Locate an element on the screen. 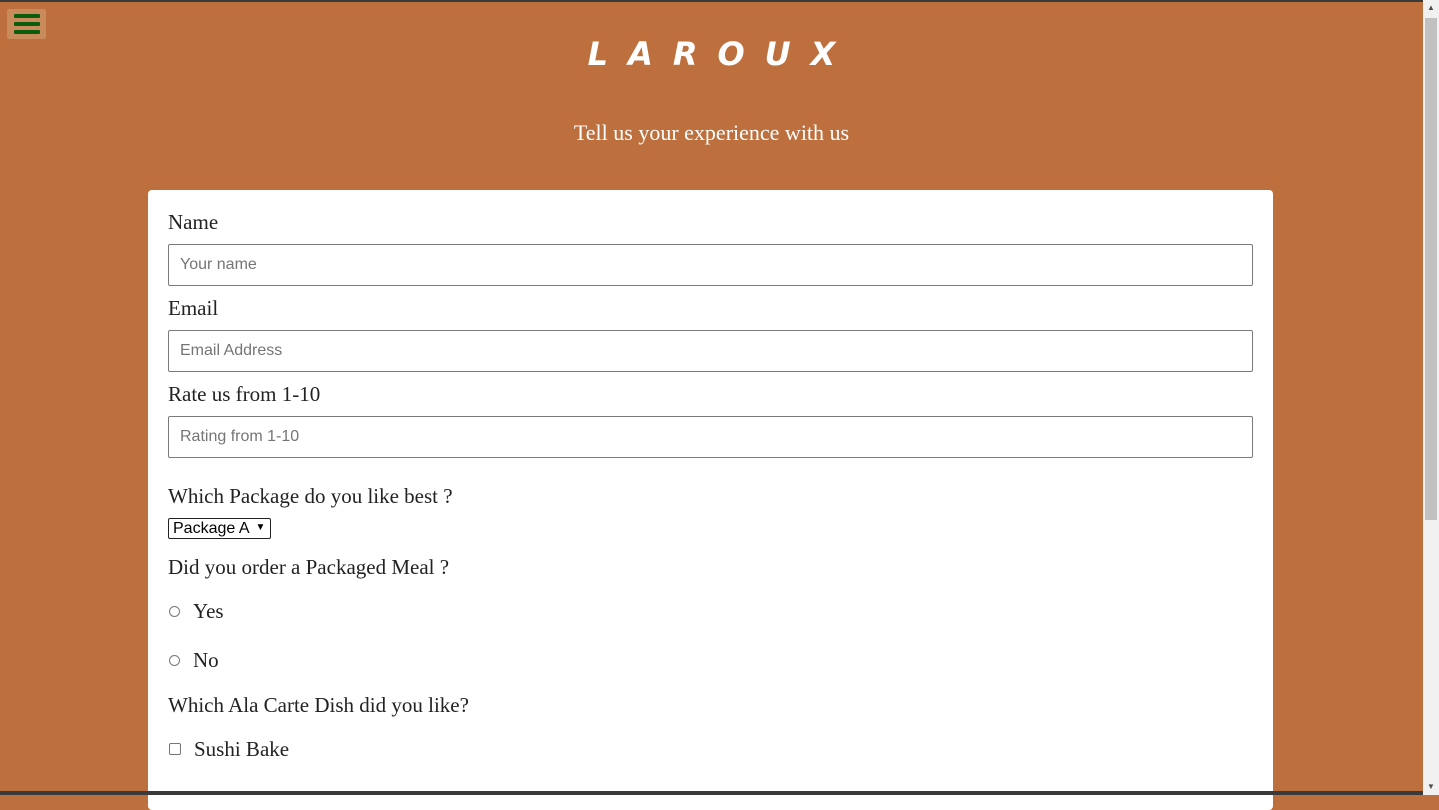 Image resolution: width=1439 pixels, height=810 pixels. rating-label: Rate us from 1-10 is located at coordinates (244, 394).